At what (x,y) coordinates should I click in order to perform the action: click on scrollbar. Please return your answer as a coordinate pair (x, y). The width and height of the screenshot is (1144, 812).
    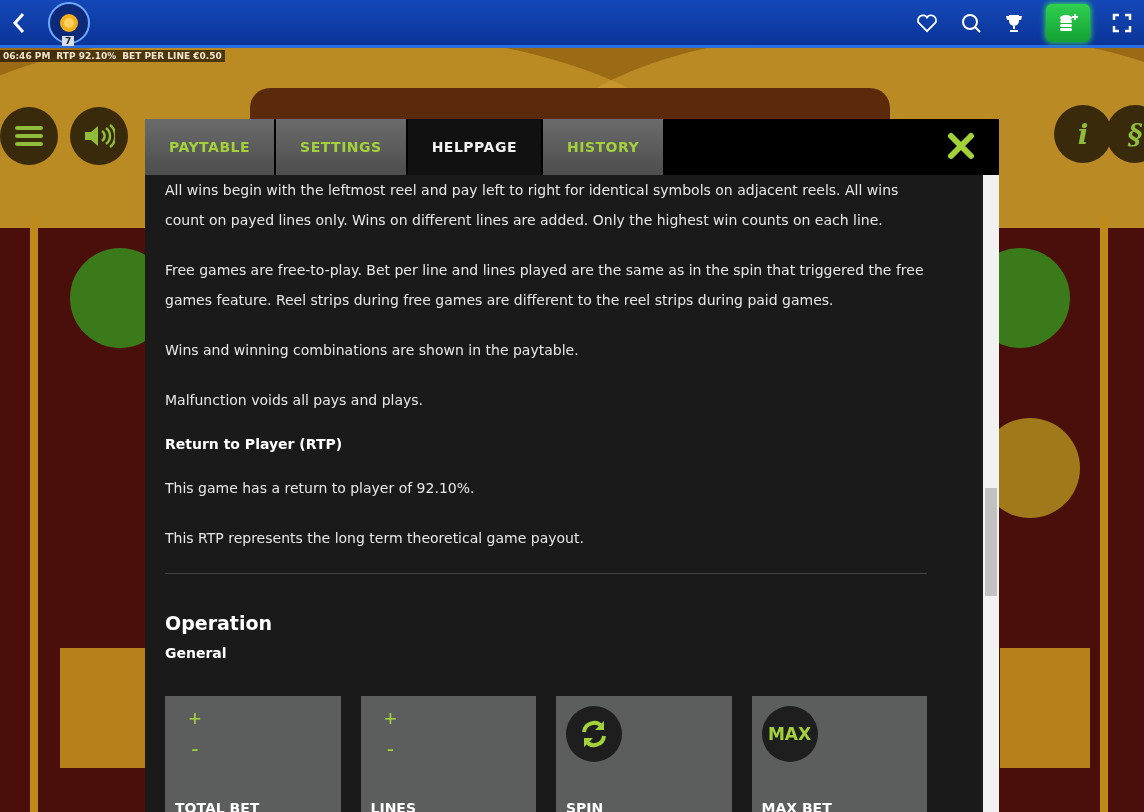
    Looking at the image, I should click on (991, 493).